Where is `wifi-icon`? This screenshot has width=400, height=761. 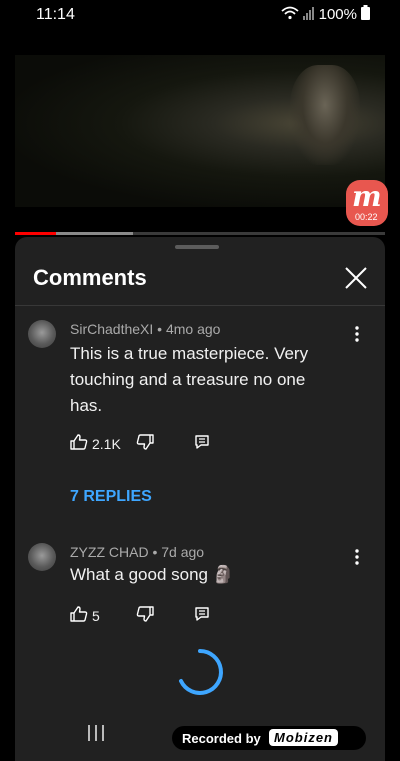
wifi-icon is located at coordinates (290, 15).